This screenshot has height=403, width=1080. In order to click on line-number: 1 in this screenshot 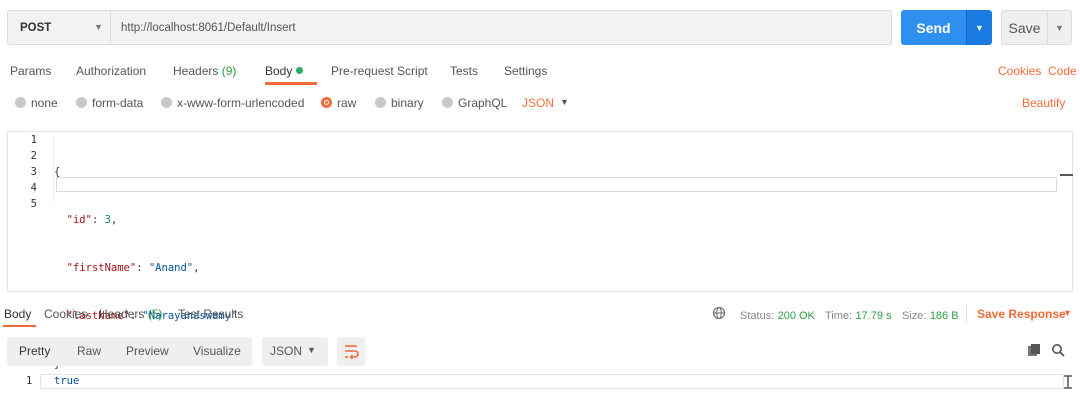, I will do `click(33, 140)`.